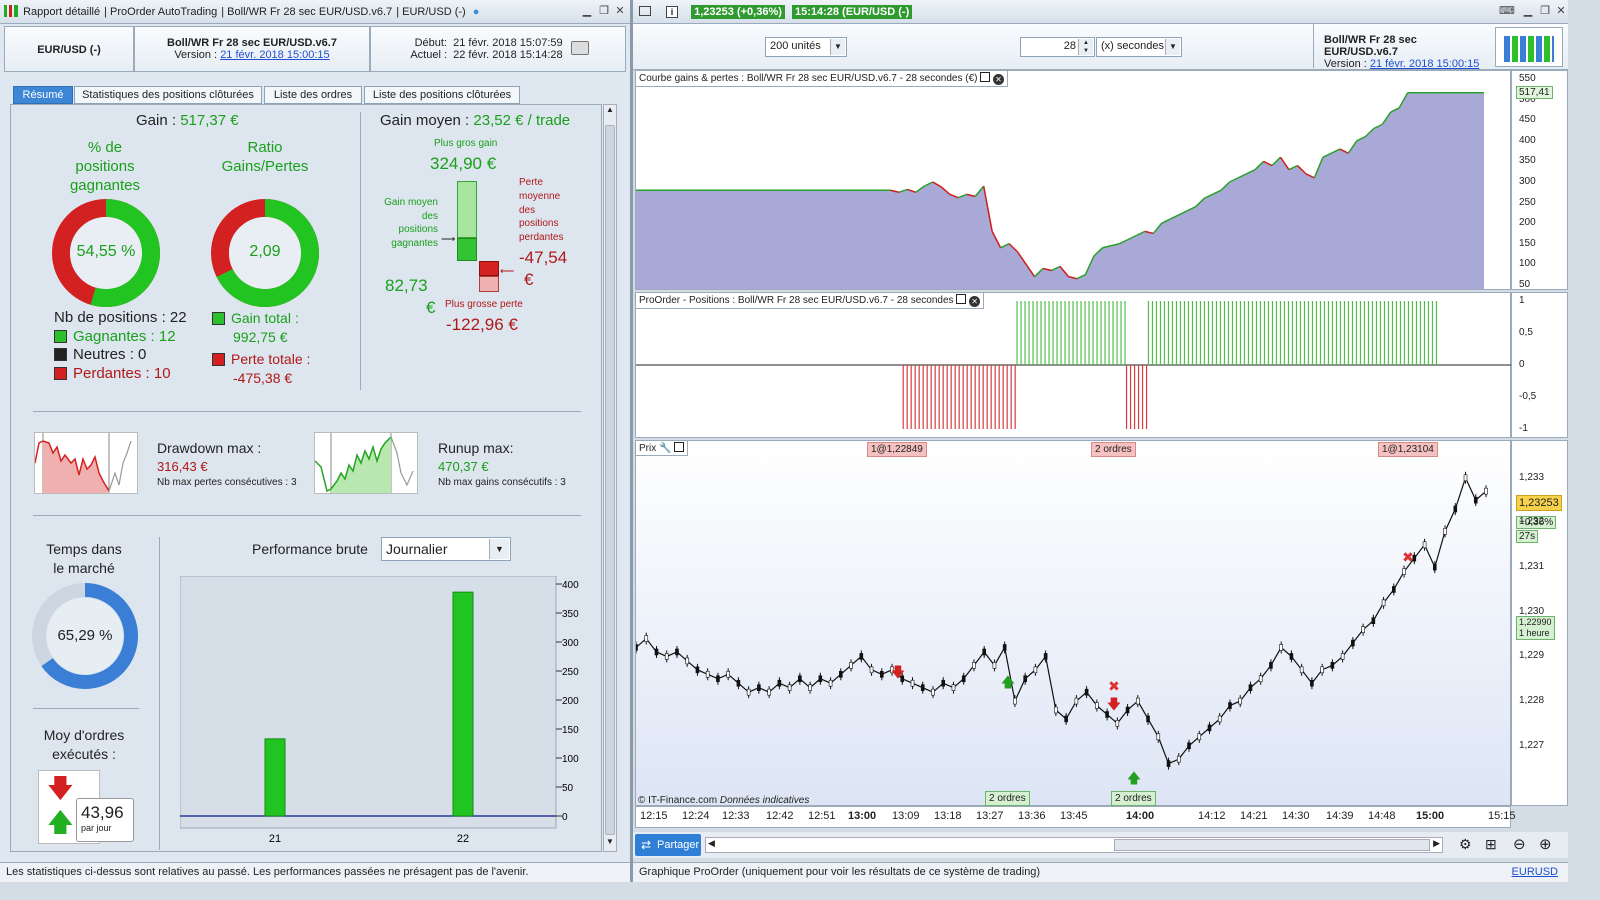  I want to click on r-restore-icon: ❐, so click(1545, 11).